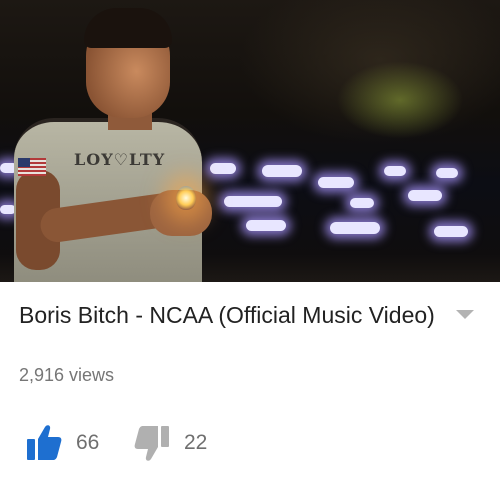  I want to click on dislike-count: 22, so click(196, 442).